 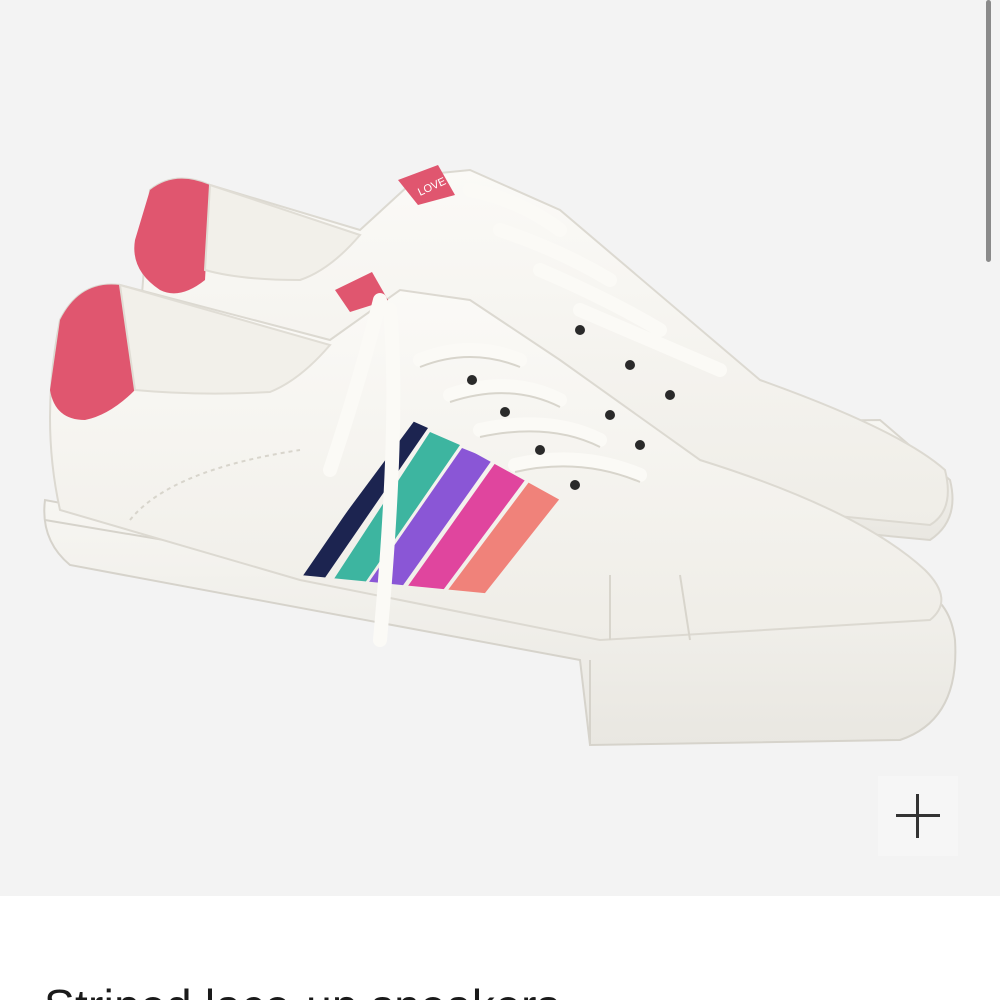 What do you see at coordinates (988, 131) in the screenshot?
I see `scroll-indicator` at bounding box center [988, 131].